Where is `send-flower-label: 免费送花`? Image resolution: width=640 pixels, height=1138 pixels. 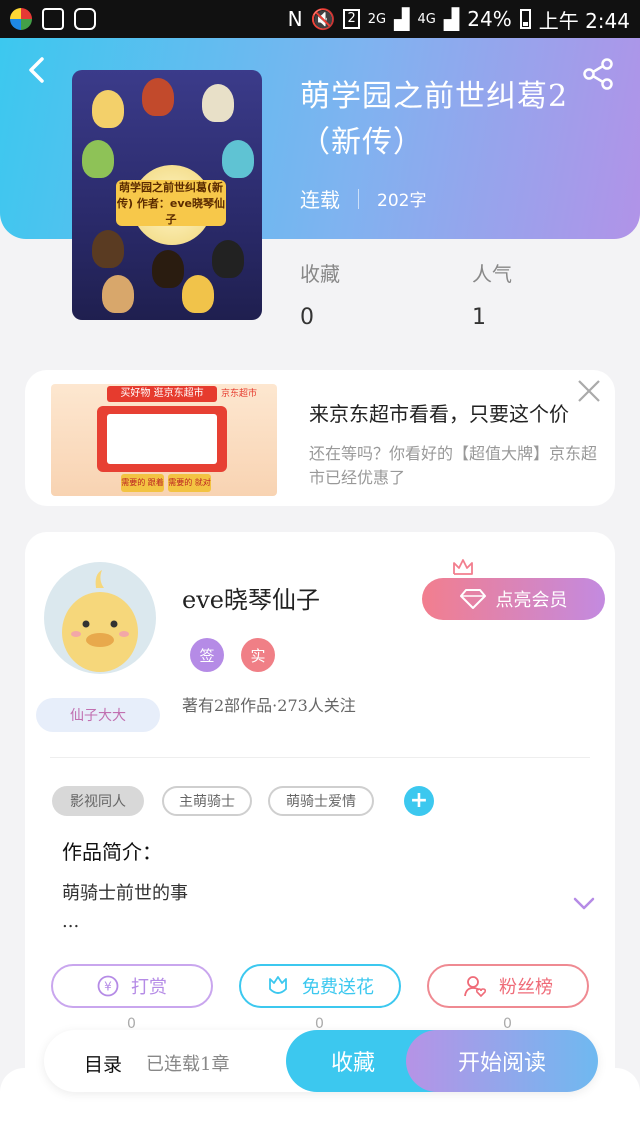 send-flower-label: 免费送花 is located at coordinates (338, 987).